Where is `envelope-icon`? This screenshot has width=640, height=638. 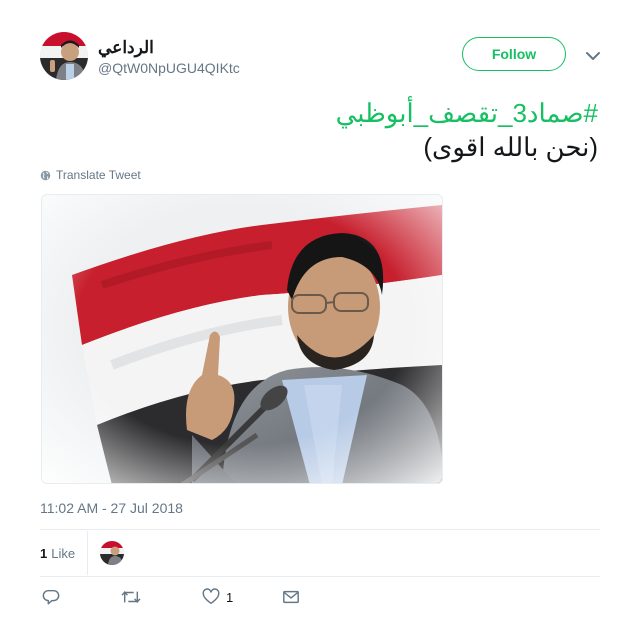
envelope-icon is located at coordinates (291, 597).